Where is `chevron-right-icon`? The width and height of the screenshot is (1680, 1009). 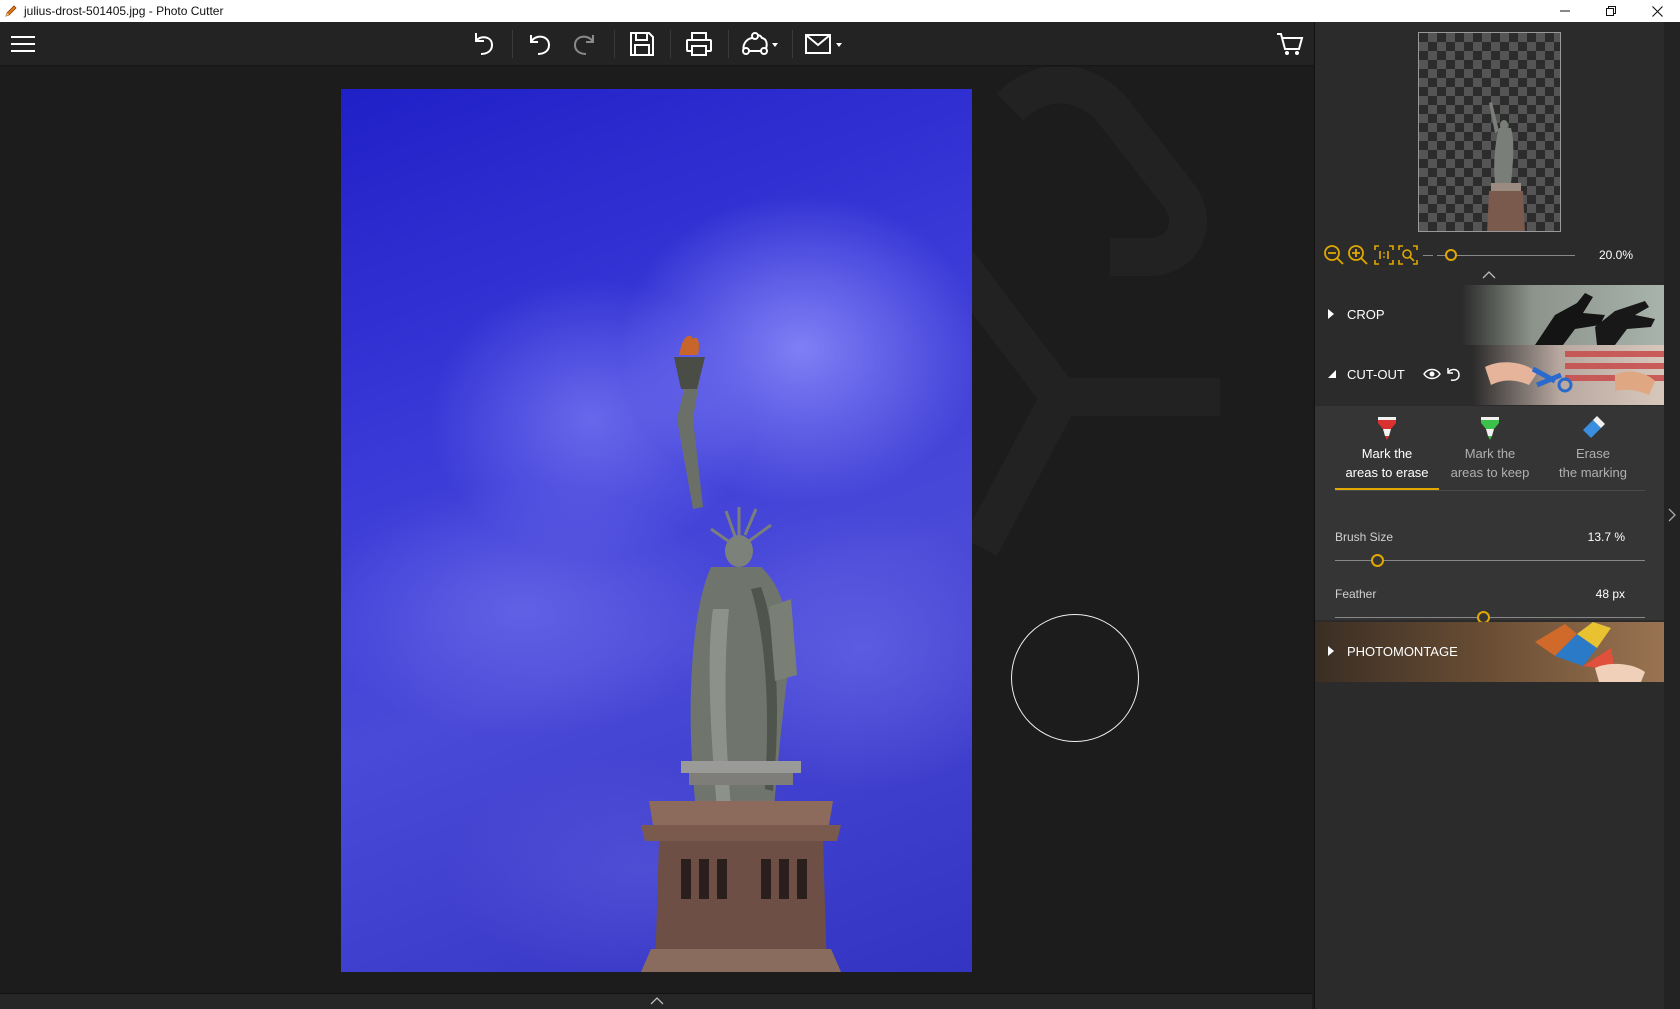
chevron-right-icon is located at coordinates (1672, 515).